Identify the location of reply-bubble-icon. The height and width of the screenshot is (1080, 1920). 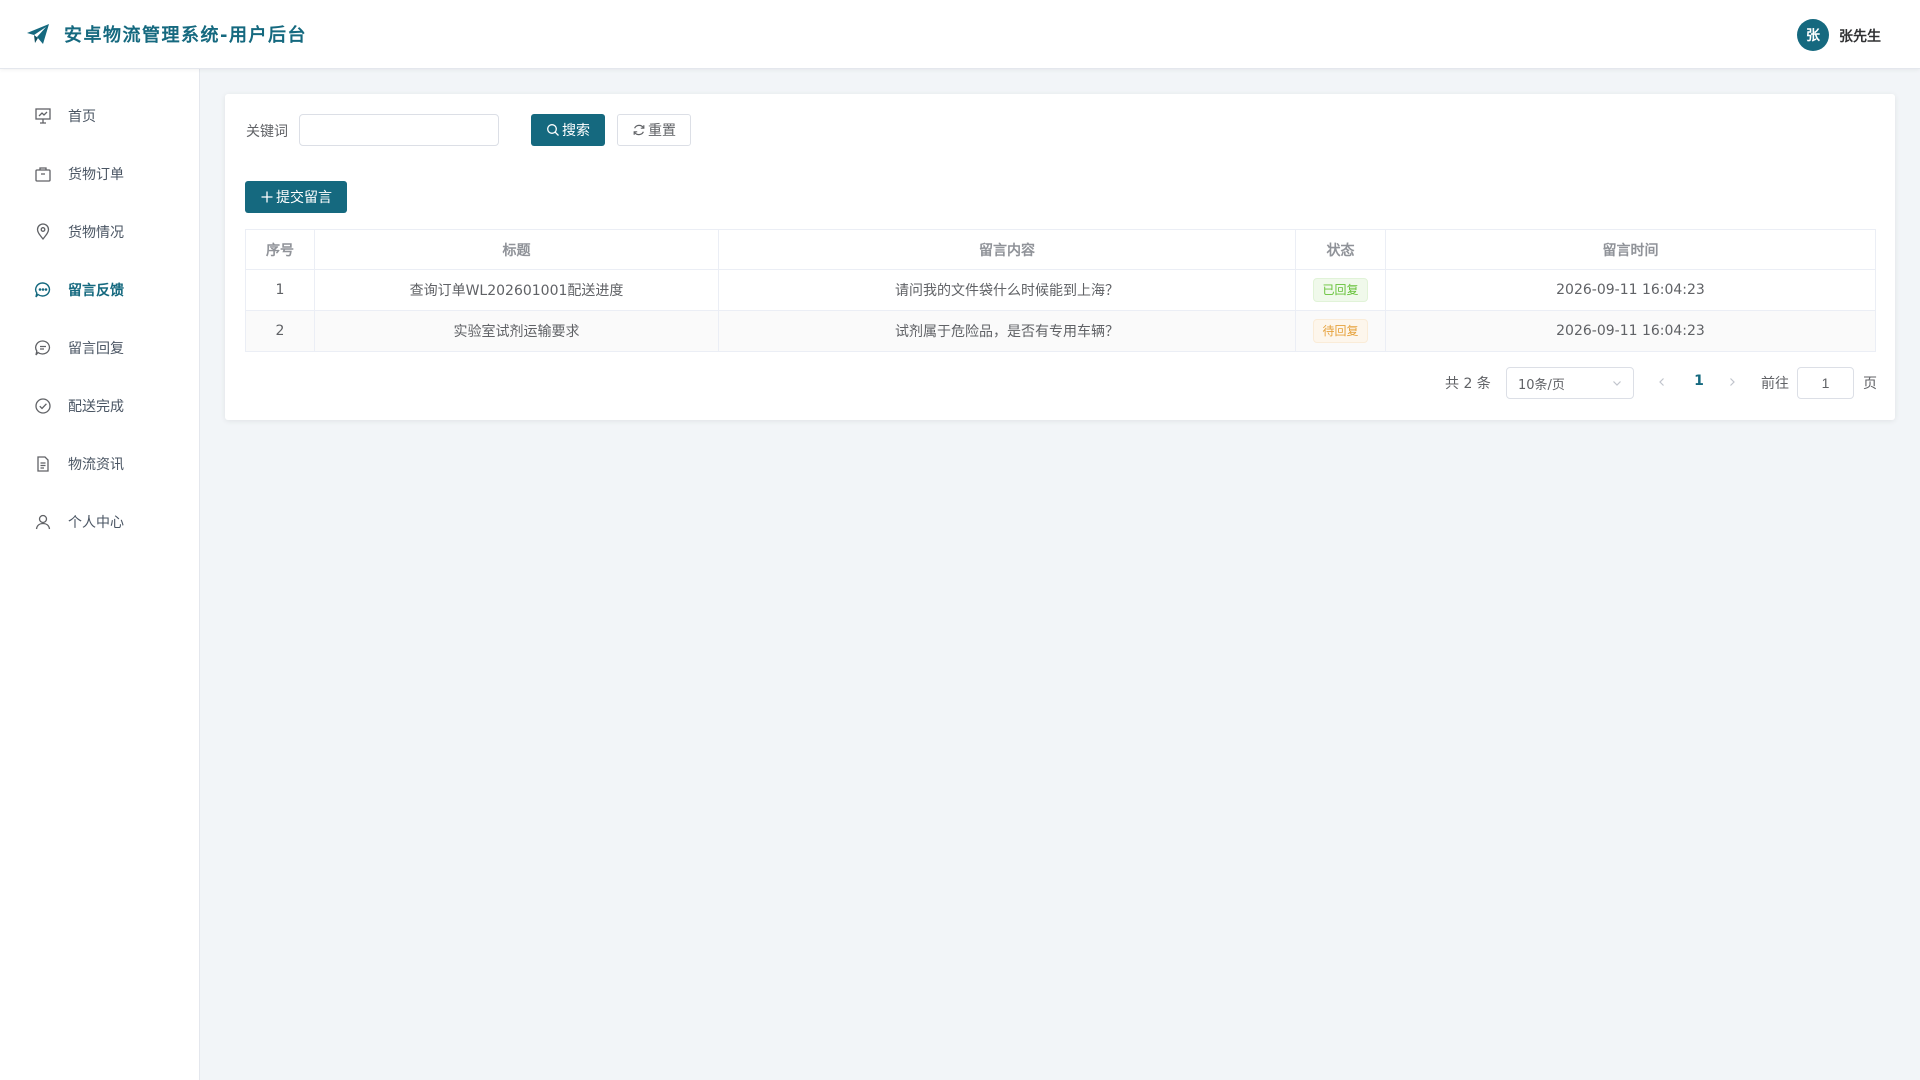
(43, 348).